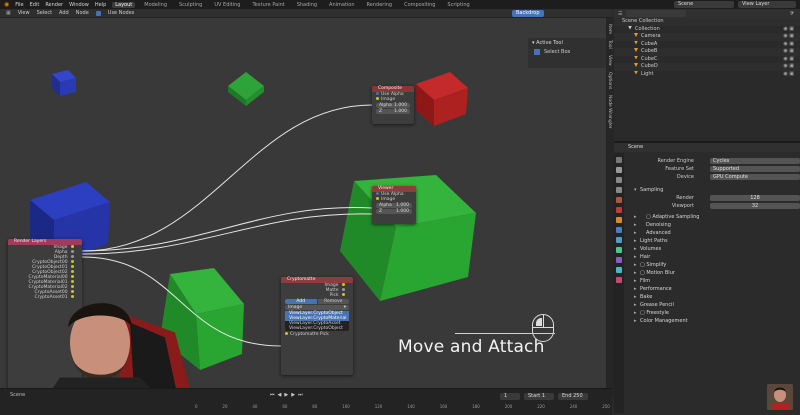  What do you see at coordinates (707, 67) in the screenshot?
I see `outliner-item-cube-d: CubeD ◉ ▣` at bounding box center [707, 67].